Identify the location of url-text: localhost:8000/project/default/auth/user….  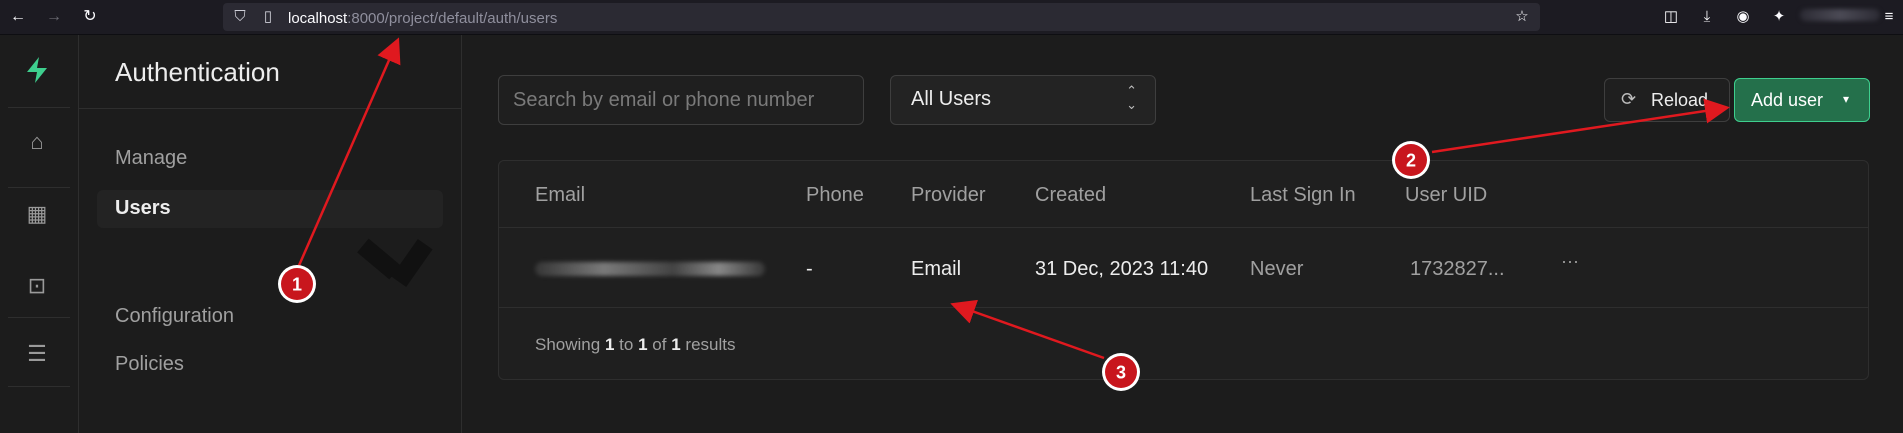
(422, 18).